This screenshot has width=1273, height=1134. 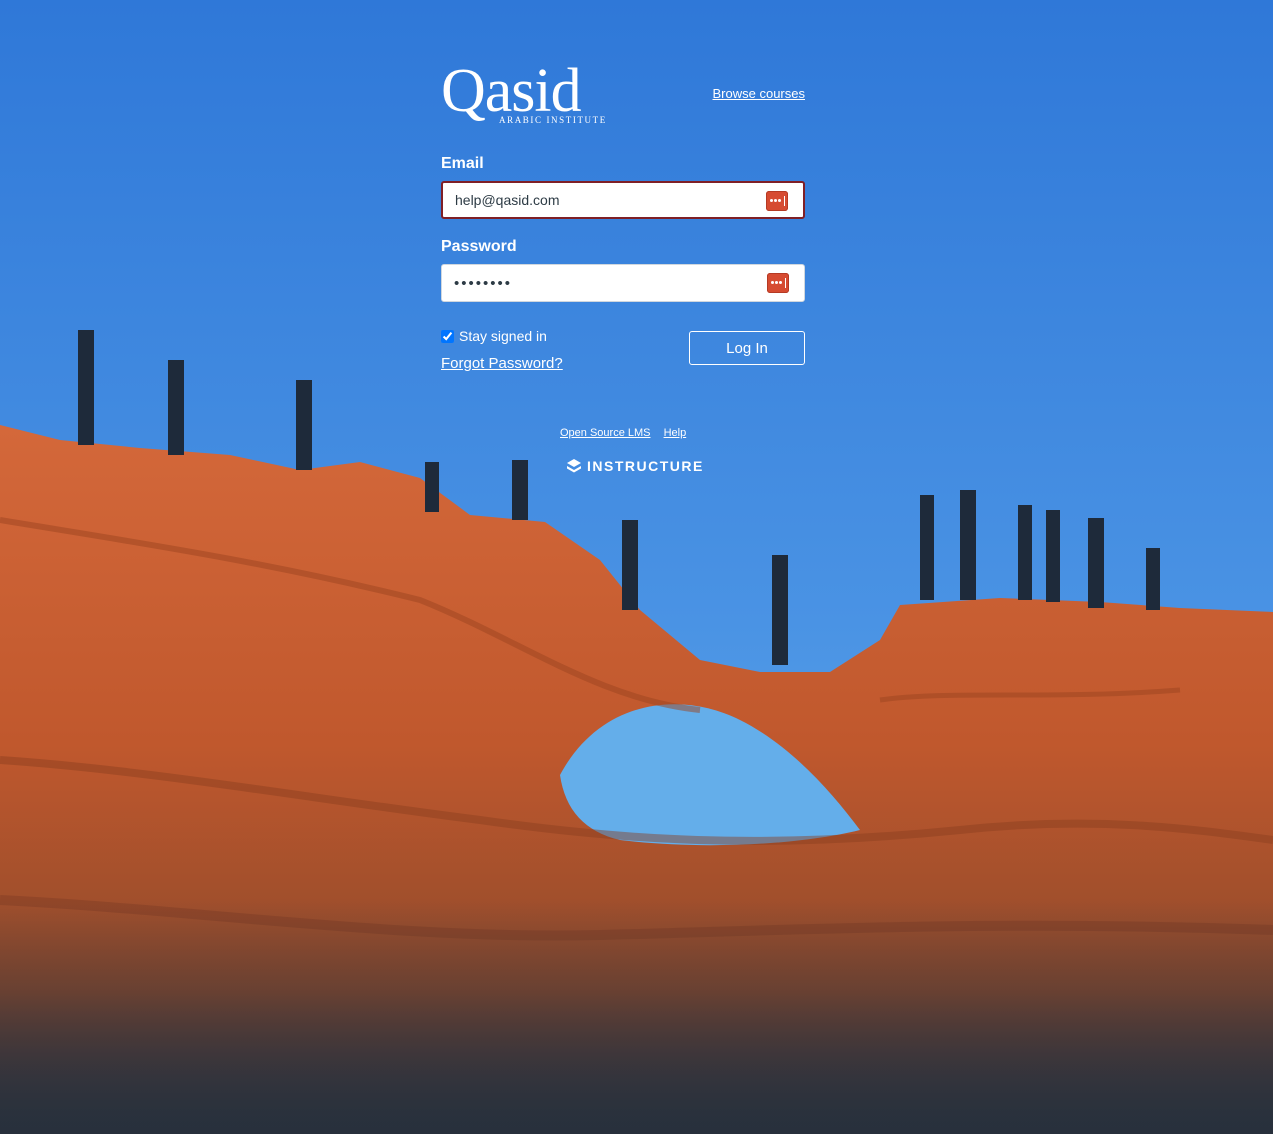 What do you see at coordinates (605, 200) in the screenshot?
I see `email-input` at bounding box center [605, 200].